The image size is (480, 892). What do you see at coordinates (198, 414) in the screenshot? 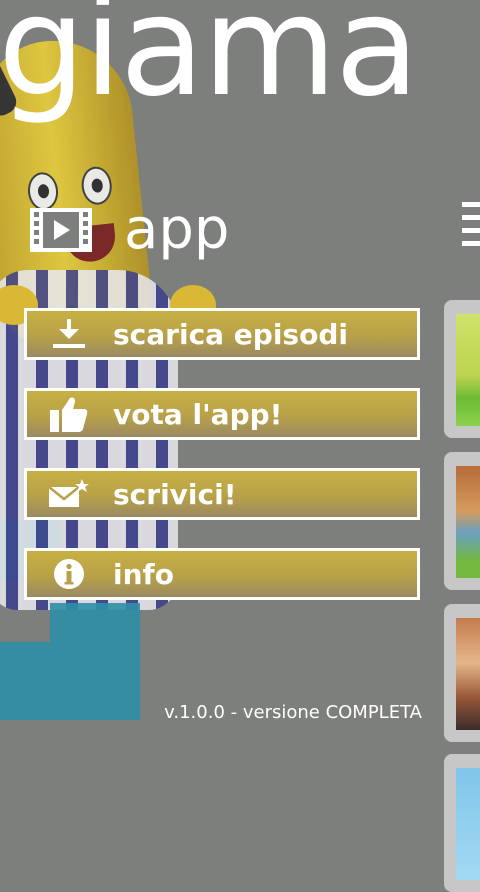
I see `rate-app-label: vota l'app!` at bounding box center [198, 414].